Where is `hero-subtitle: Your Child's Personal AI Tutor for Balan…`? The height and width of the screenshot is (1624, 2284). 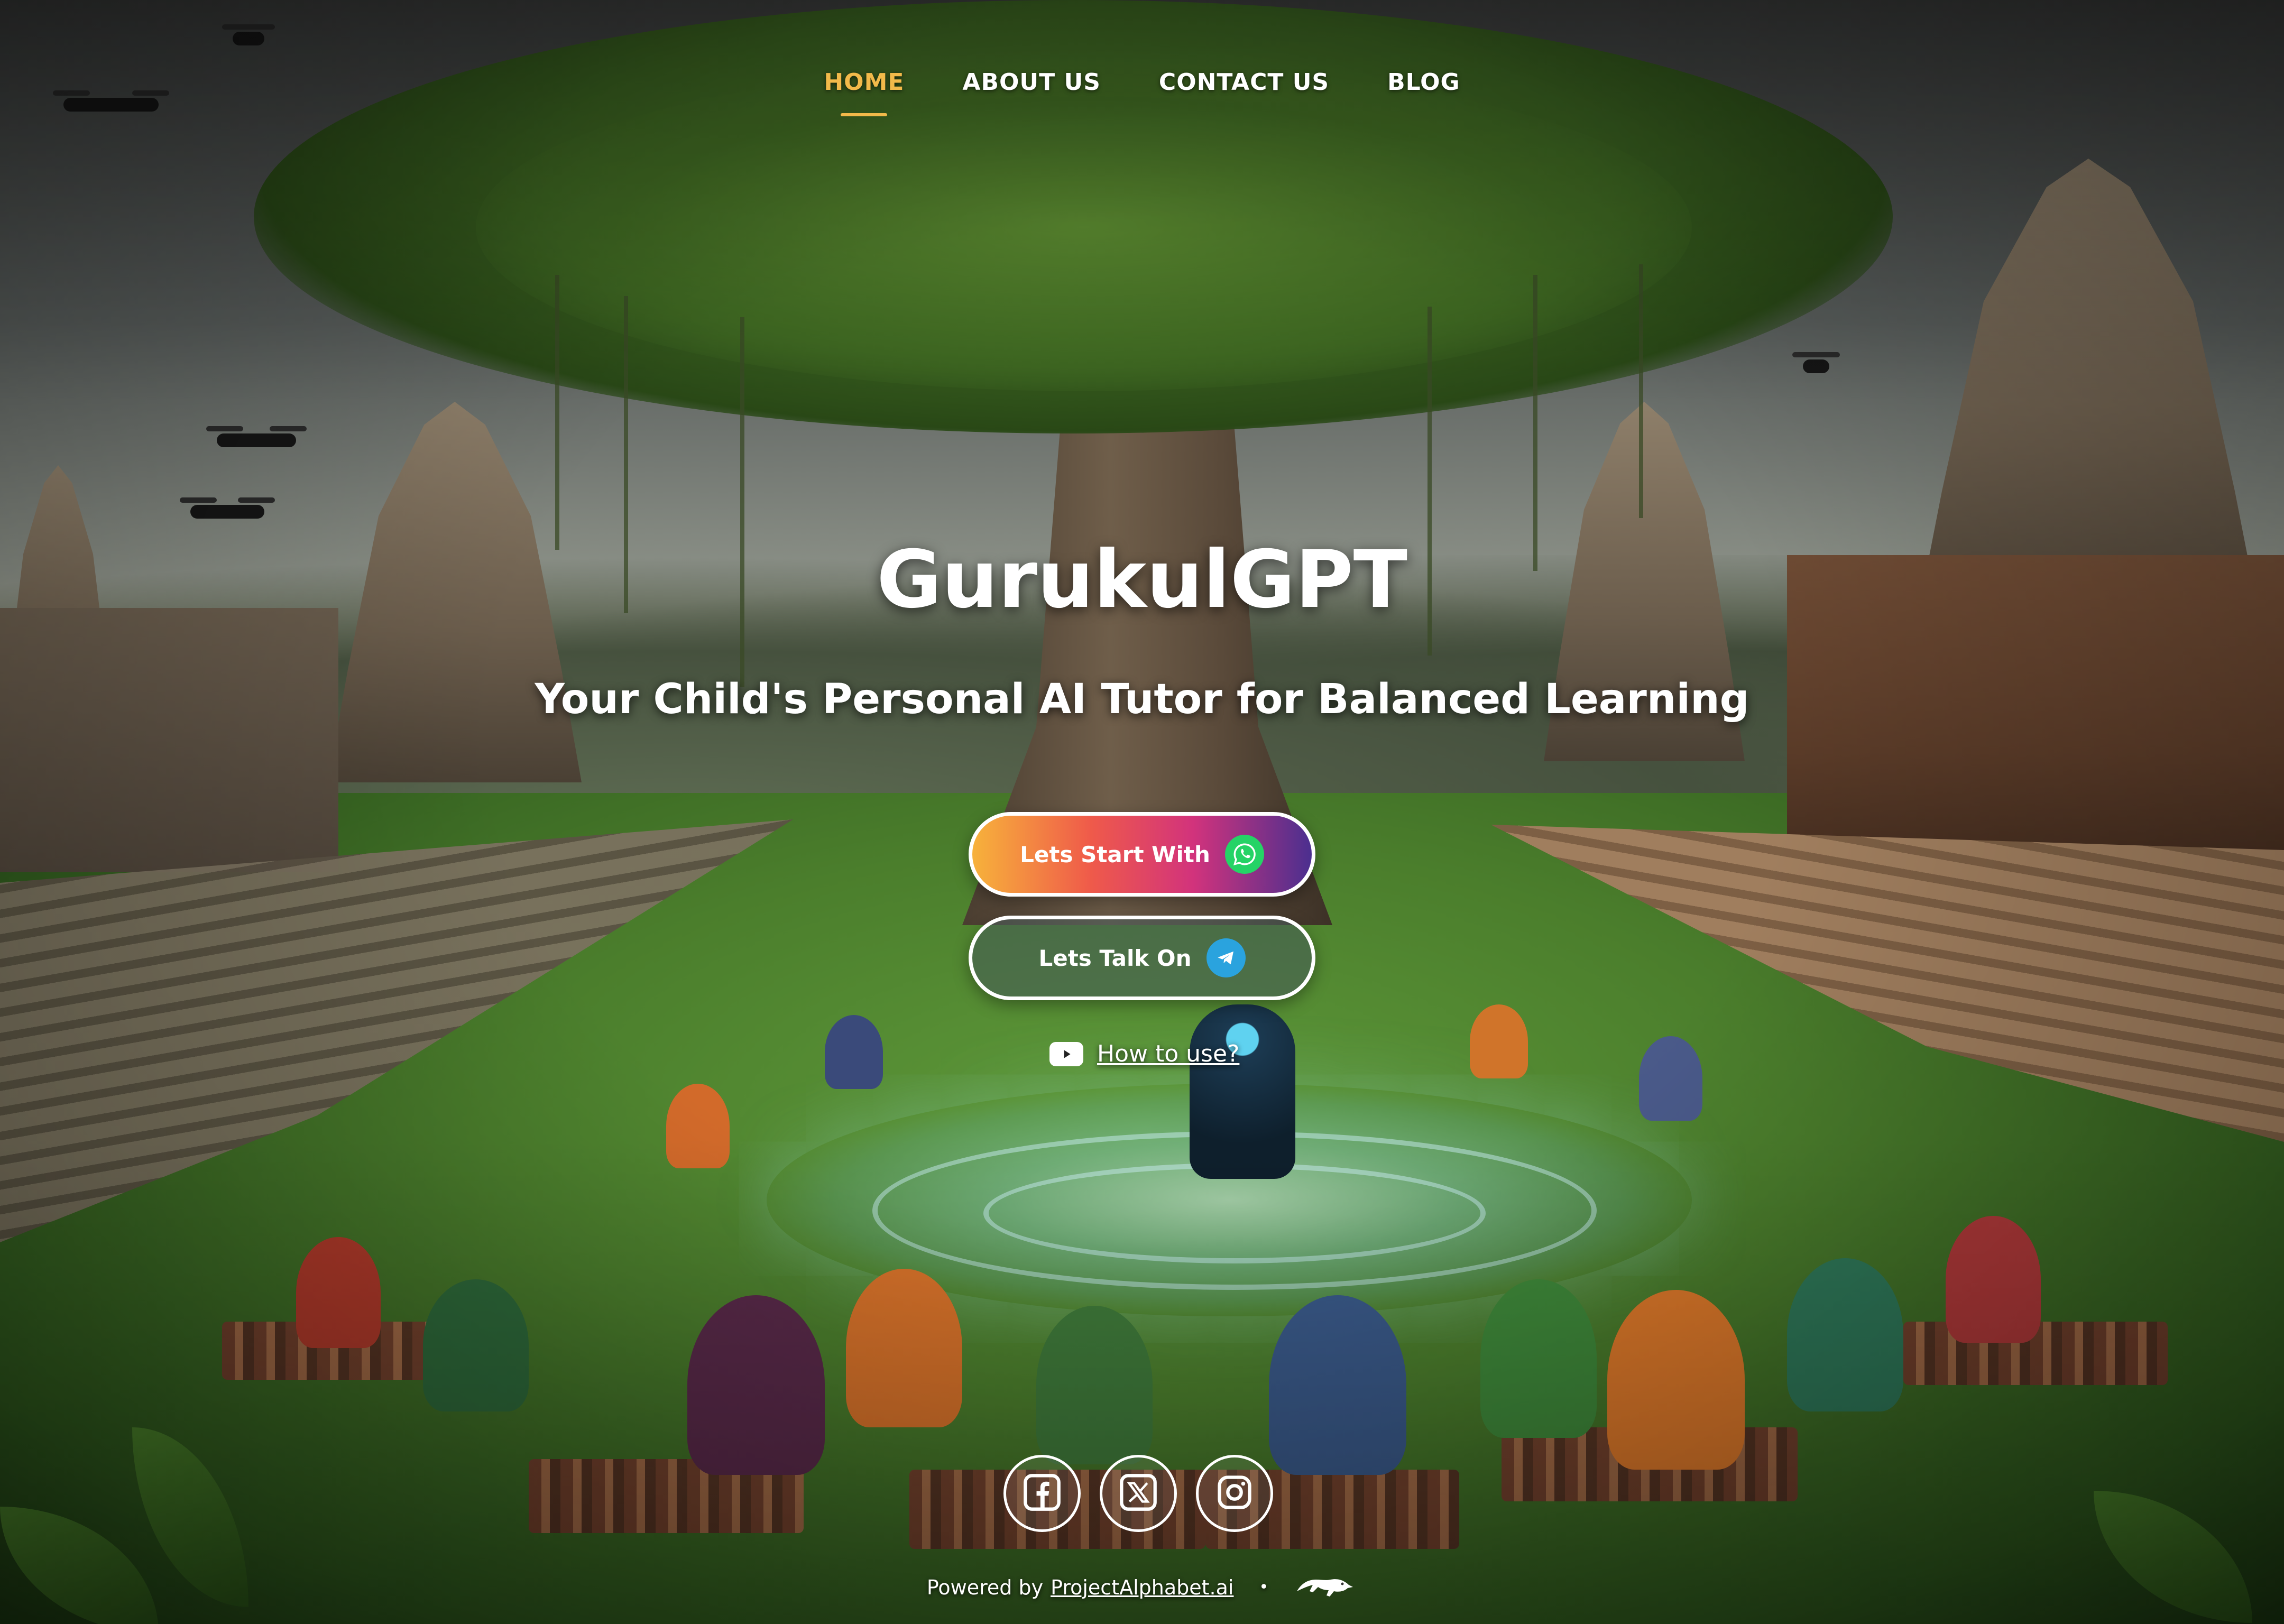 hero-subtitle: Your Child's Personal AI Tutor for Balan… is located at coordinates (1142, 699).